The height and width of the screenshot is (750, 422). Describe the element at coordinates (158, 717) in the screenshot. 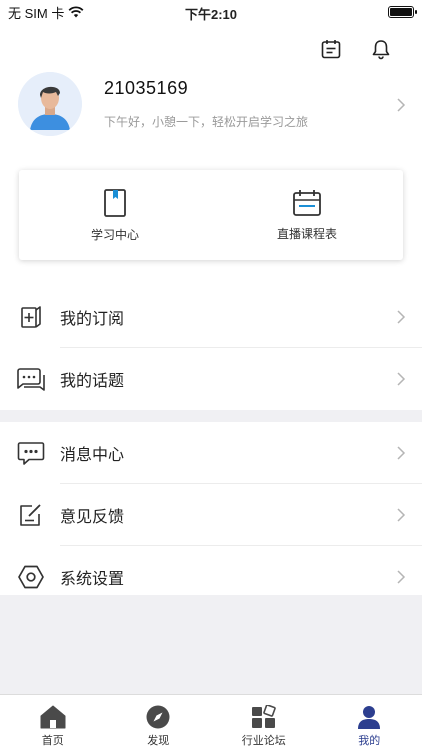

I see `compass-icon` at that location.